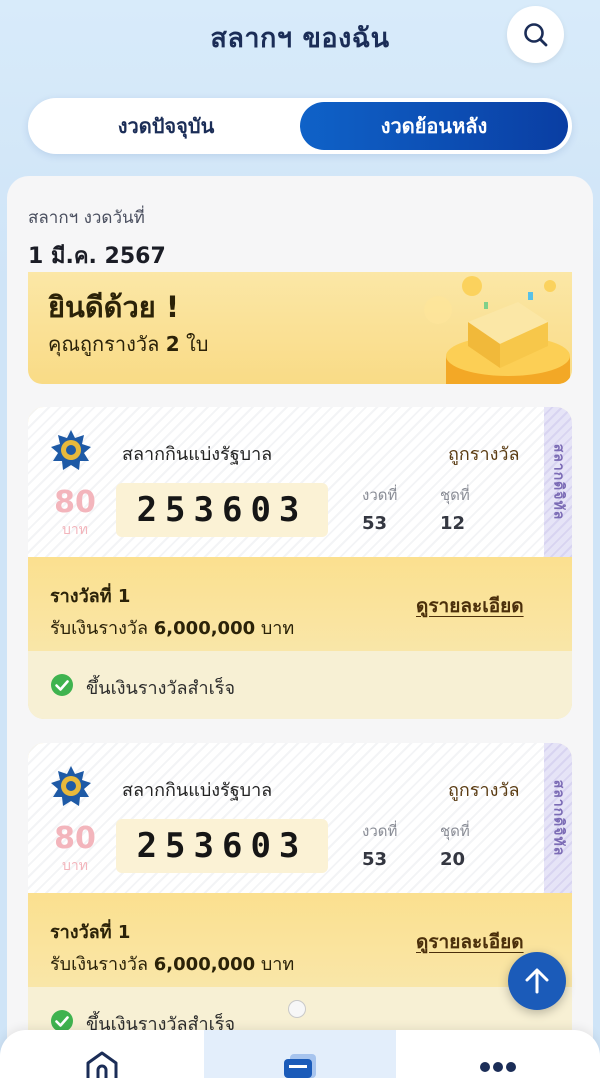 The height and width of the screenshot is (1078, 600). I want to click on arrow-up-icon, so click(537, 981).